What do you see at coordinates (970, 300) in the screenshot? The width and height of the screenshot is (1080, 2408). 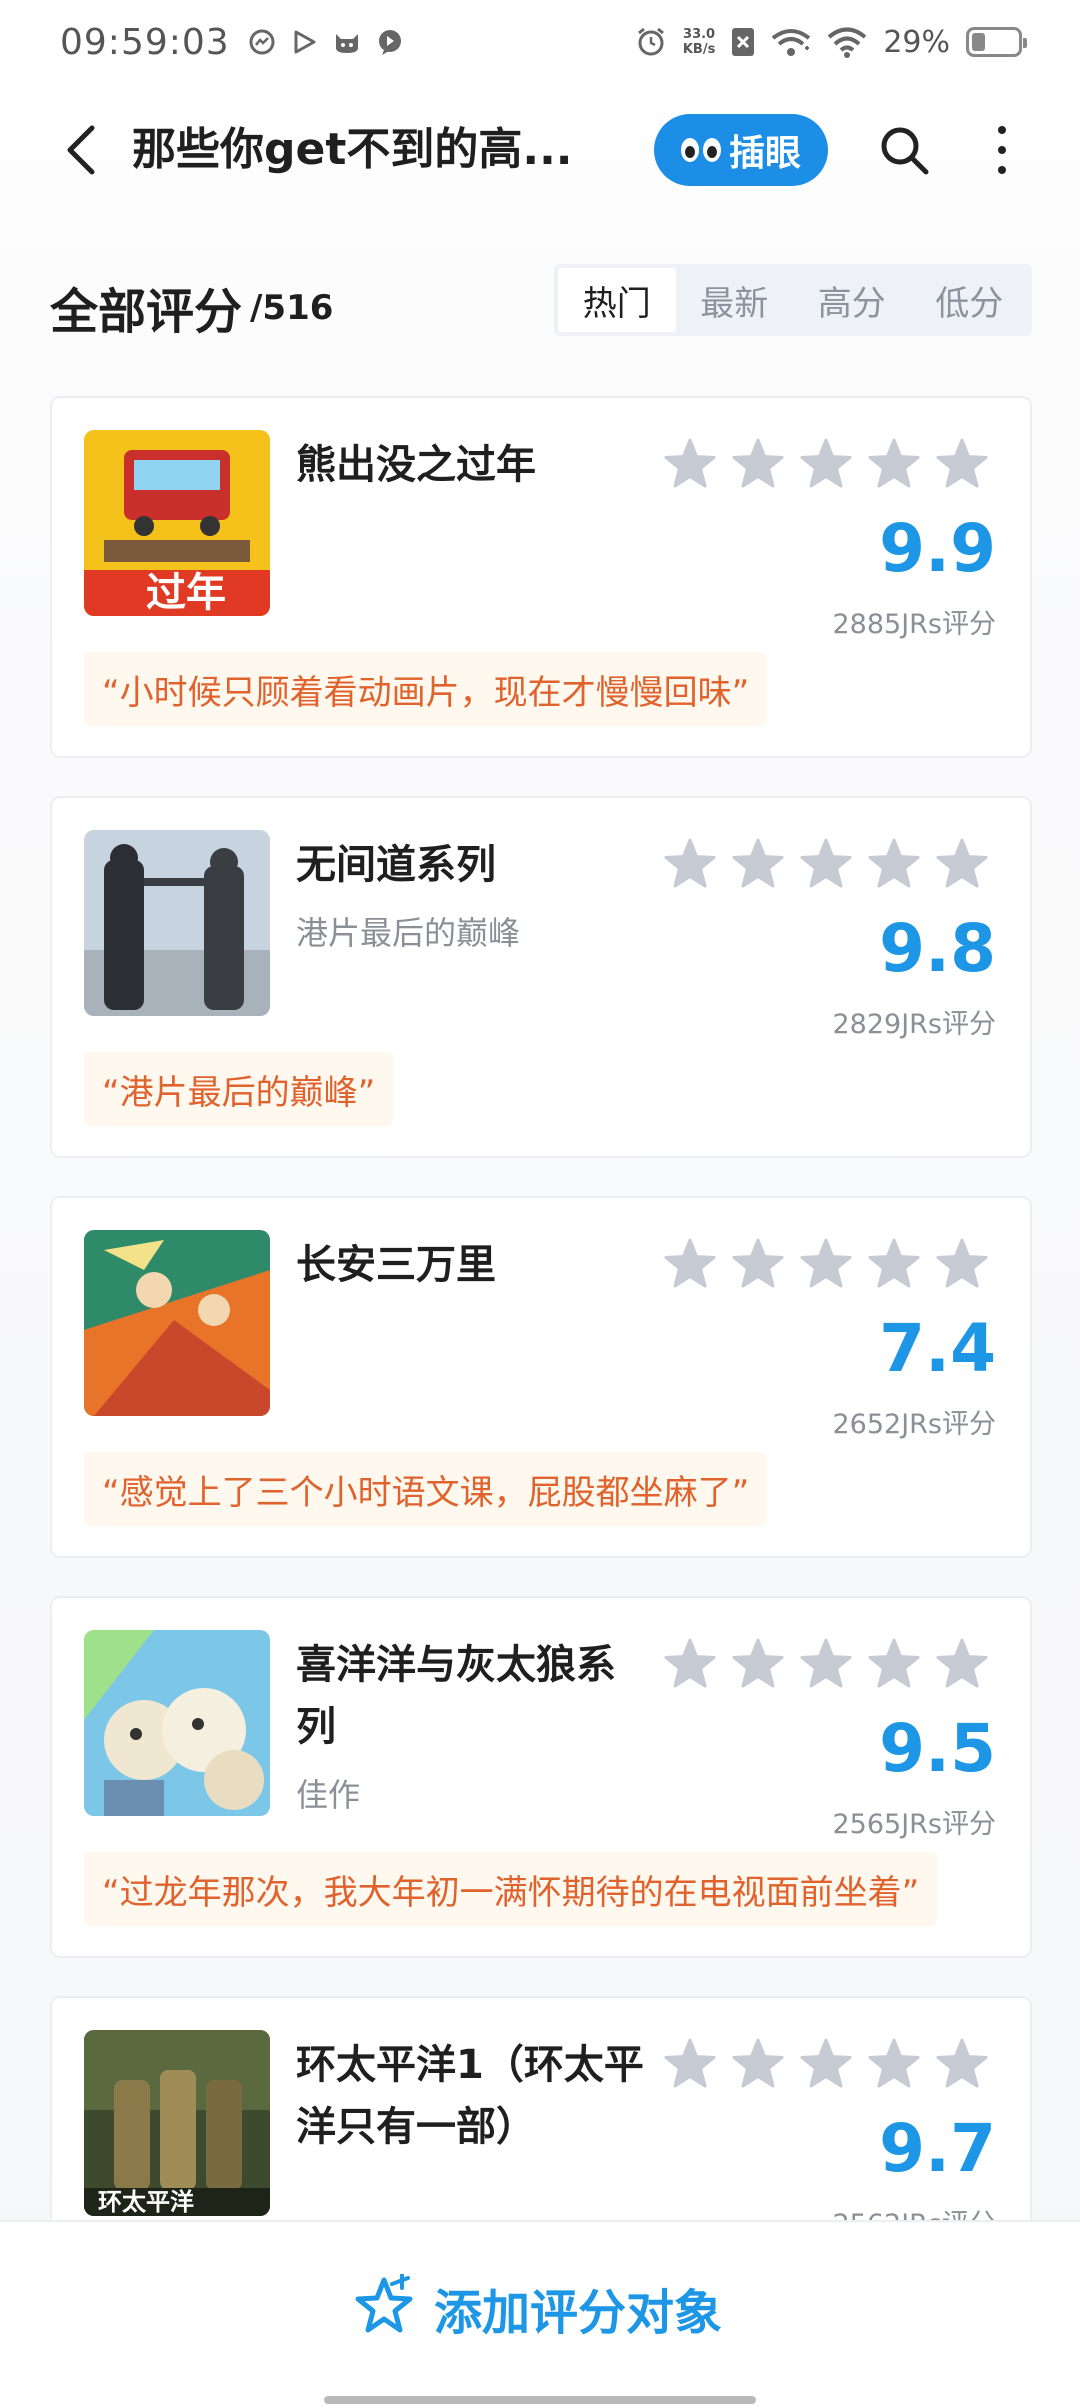 I see `tab-low-score: 低分` at bounding box center [970, 300].